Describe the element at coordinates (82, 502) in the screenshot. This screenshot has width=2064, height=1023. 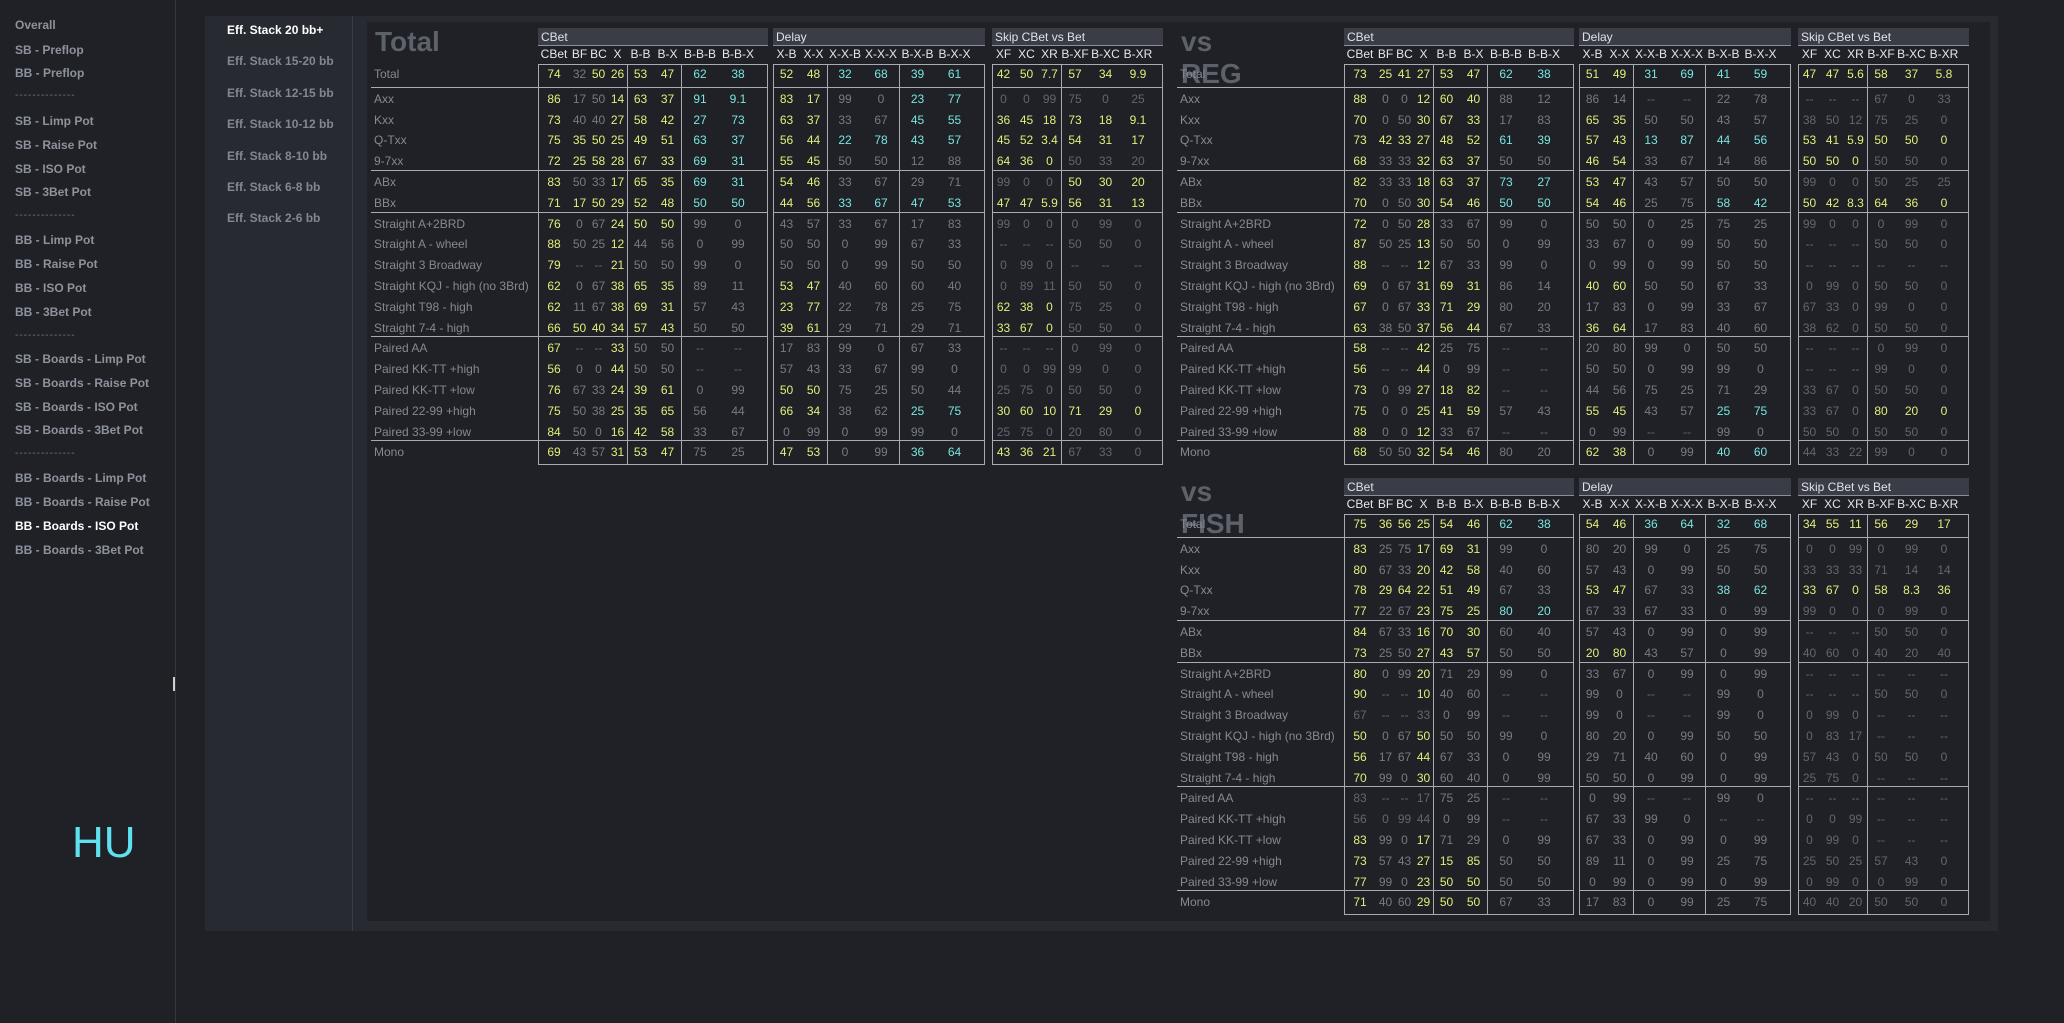
I see `nav-item-bb-boards-raise-pot: BB - Boards - Raise Pot` at that location.